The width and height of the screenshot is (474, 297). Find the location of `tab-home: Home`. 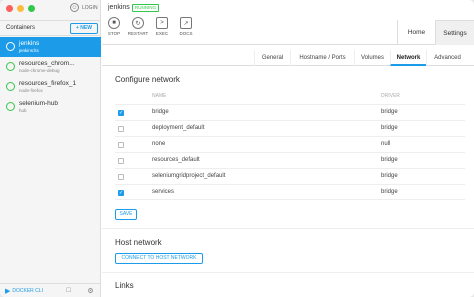

tab-home: Home is located at coordinates (416, 32).